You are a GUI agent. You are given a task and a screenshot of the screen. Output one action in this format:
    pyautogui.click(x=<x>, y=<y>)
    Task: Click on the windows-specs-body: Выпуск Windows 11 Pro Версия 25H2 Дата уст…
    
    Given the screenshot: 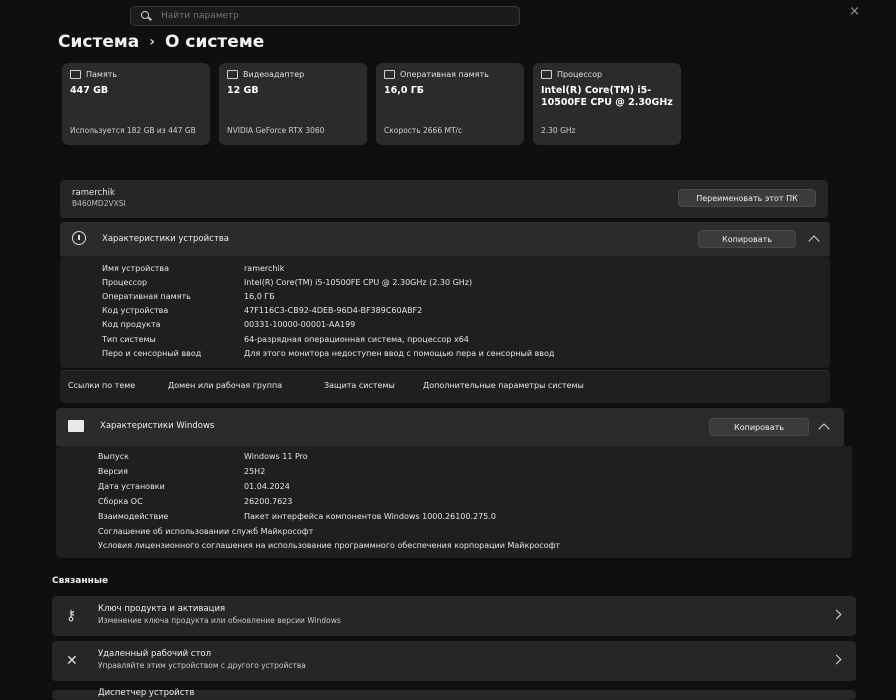 What is the action you would take?
    pyautogui.click(x=454, y=502)
    